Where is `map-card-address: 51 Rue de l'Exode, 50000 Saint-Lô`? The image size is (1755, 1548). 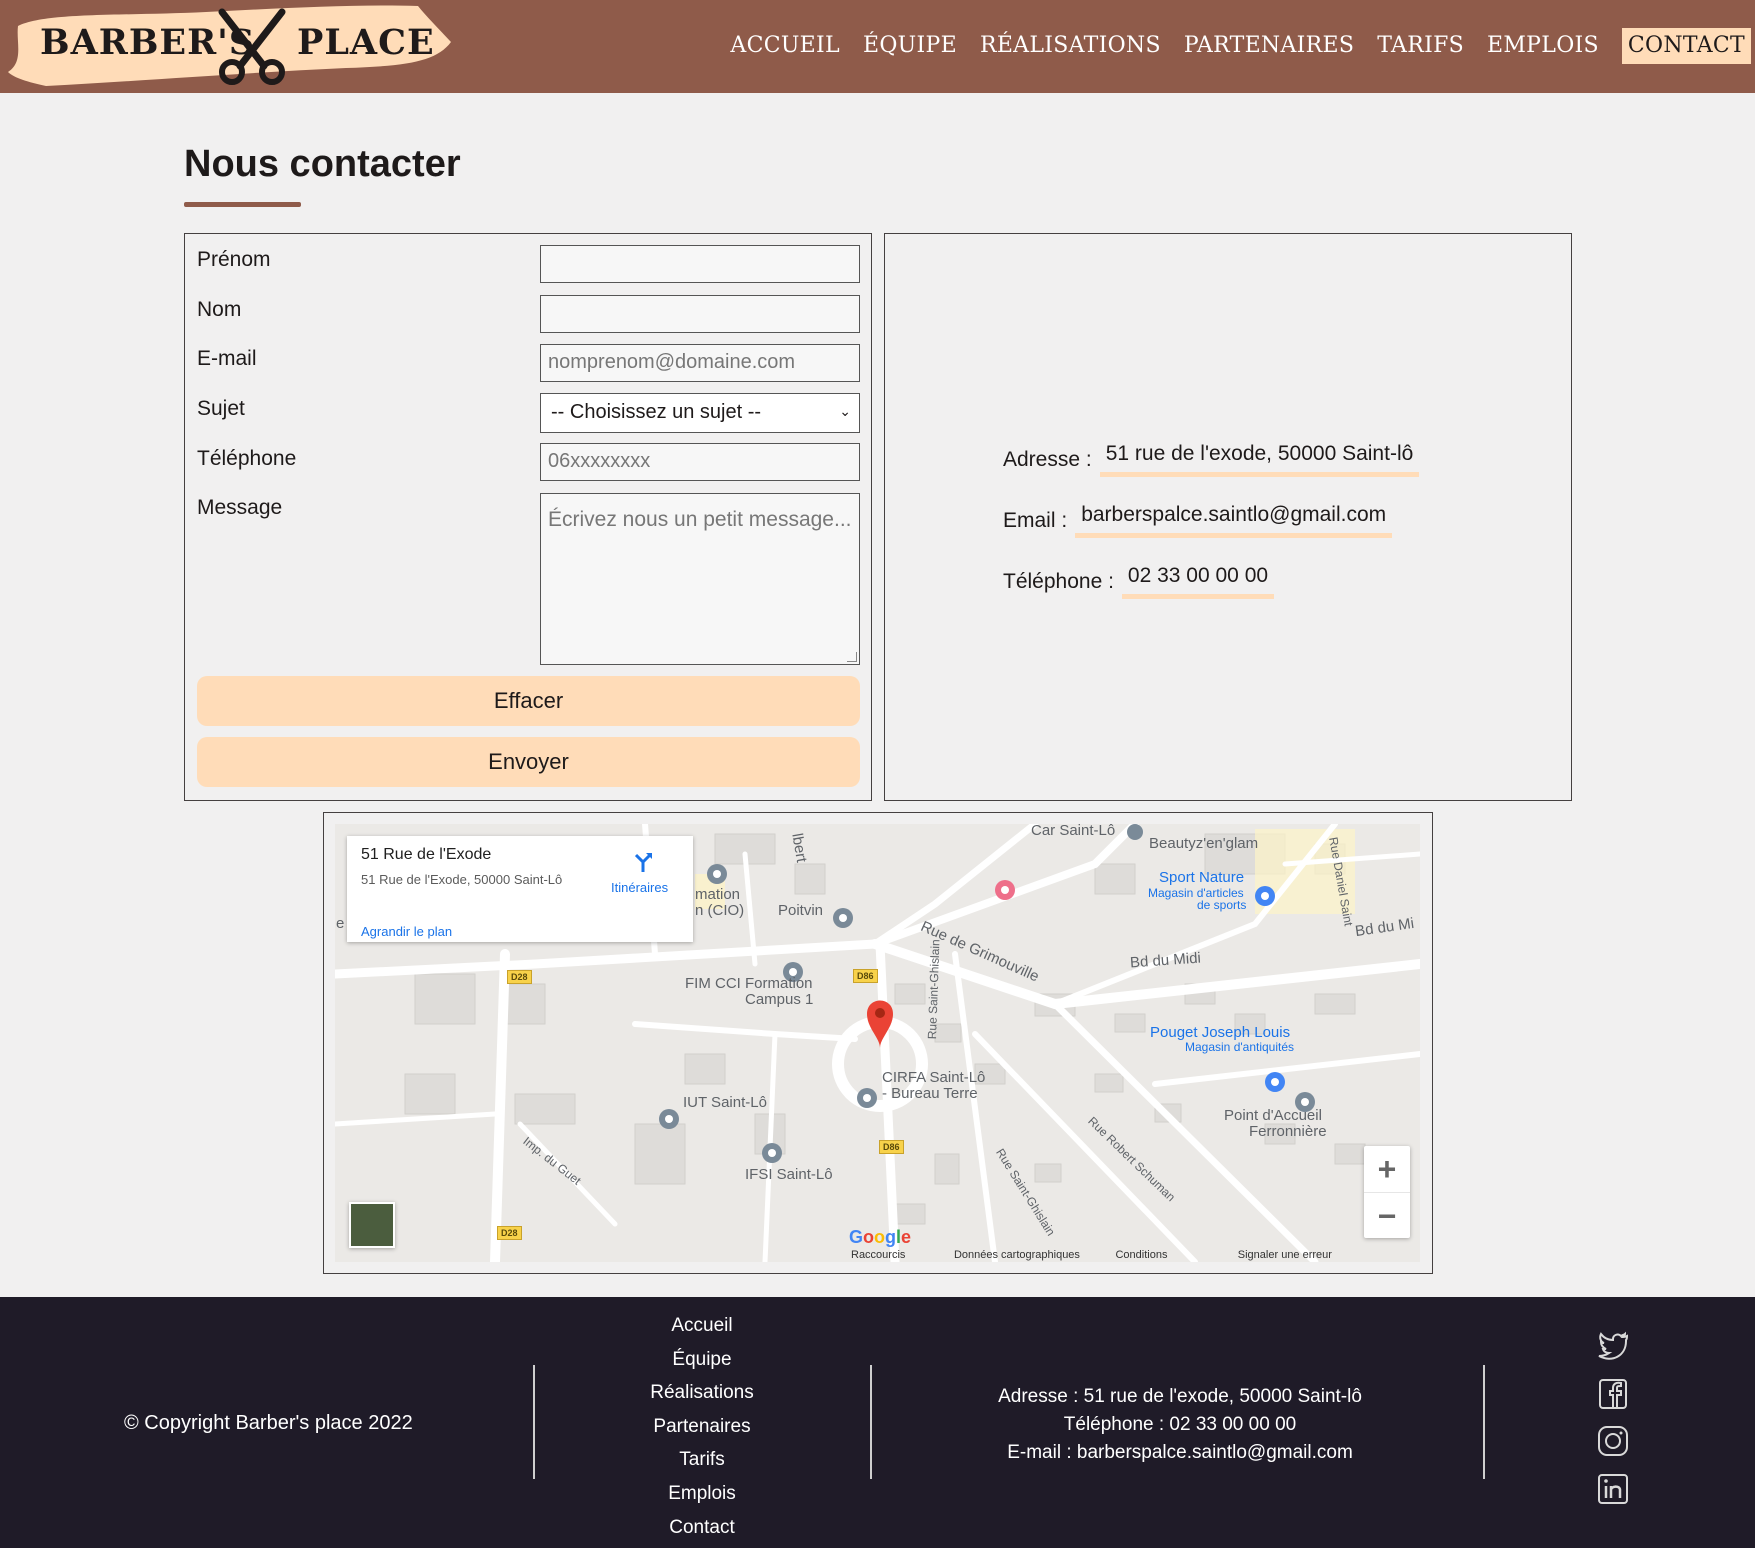 map-card-address: 51 Rue de l'Exode, 50000 Saint-Lô is located at coordinates (462, 879).